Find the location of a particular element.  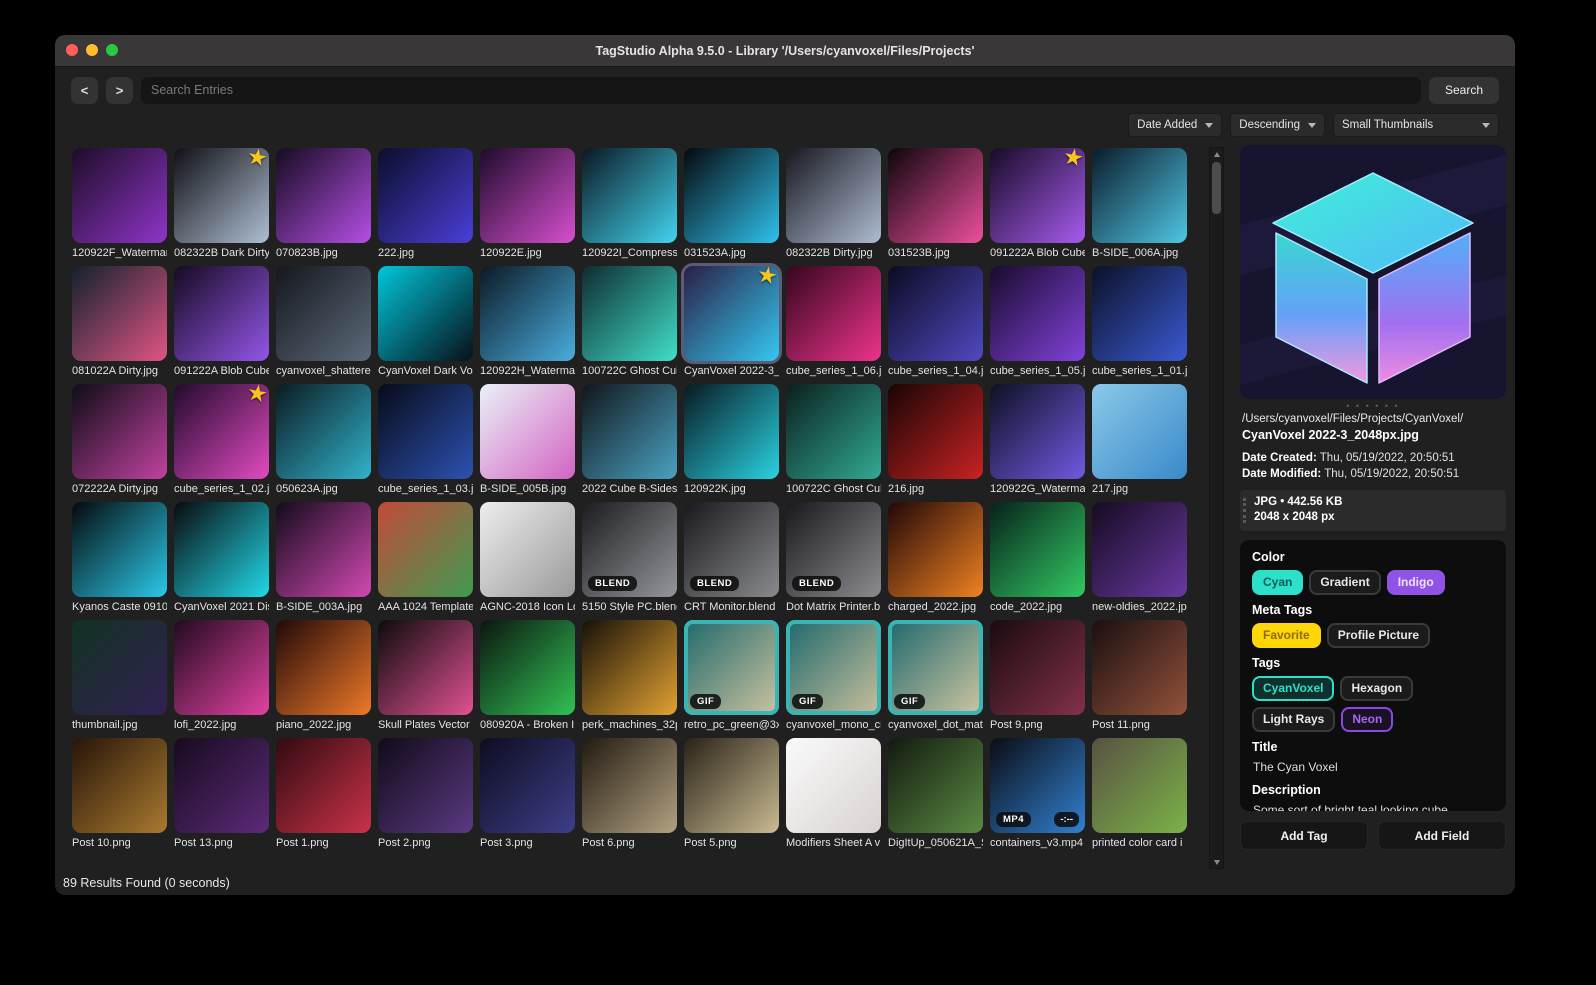

grid-item: Post 11.png is located at coordinates (1139, 676).